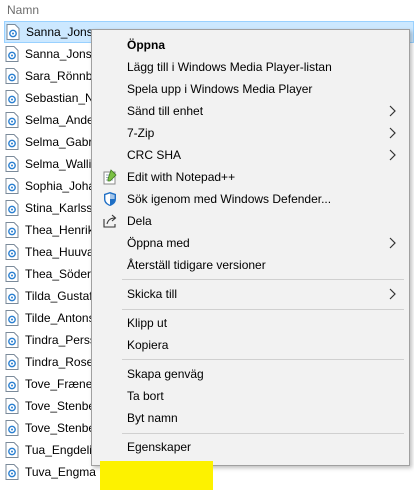  I want to click on menu-item-open: Öppna, so click(250, 45).